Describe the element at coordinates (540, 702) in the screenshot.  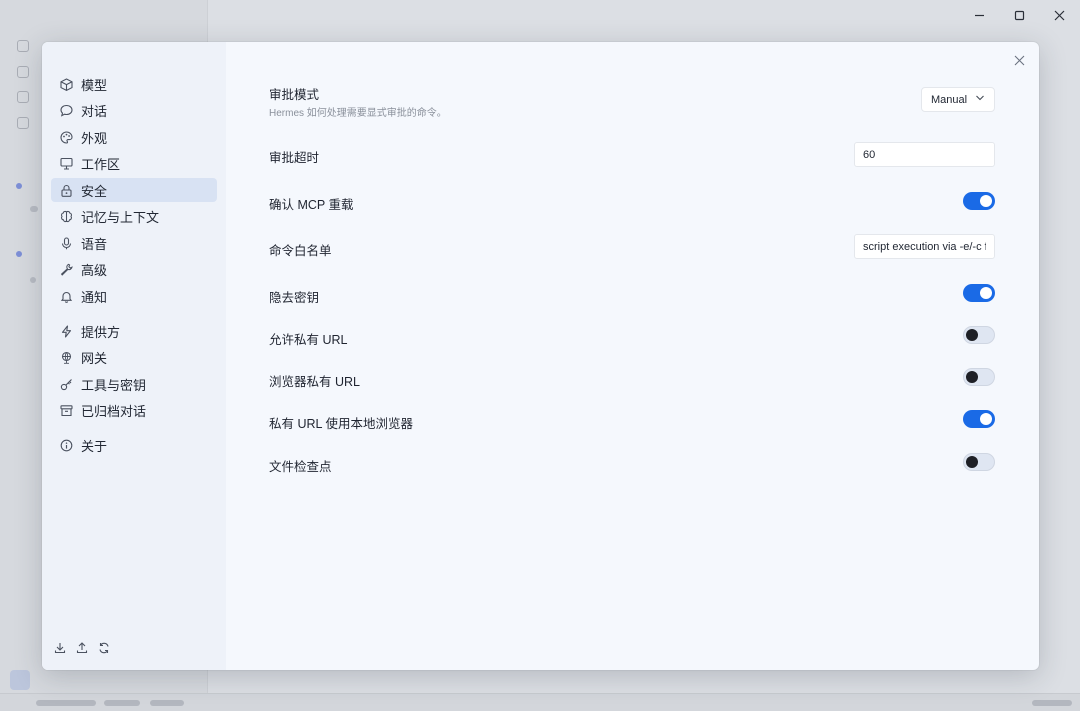
I see `status-bar-dimmed` at that location.